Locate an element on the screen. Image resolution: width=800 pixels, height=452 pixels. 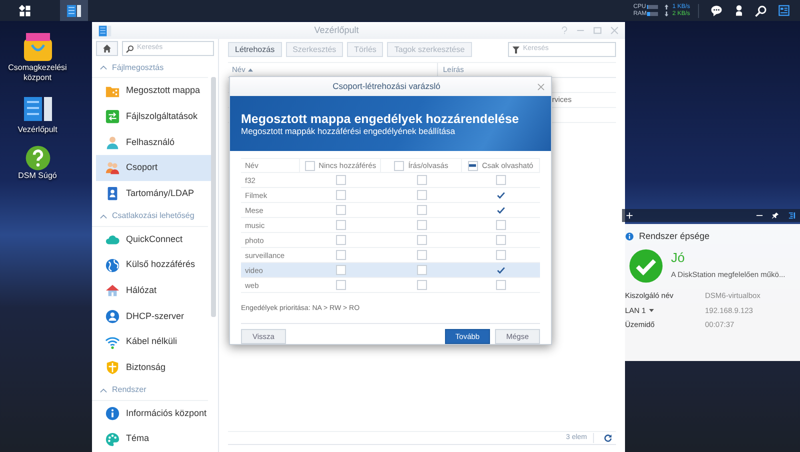
house-icon is located at coordinates (112, 290).